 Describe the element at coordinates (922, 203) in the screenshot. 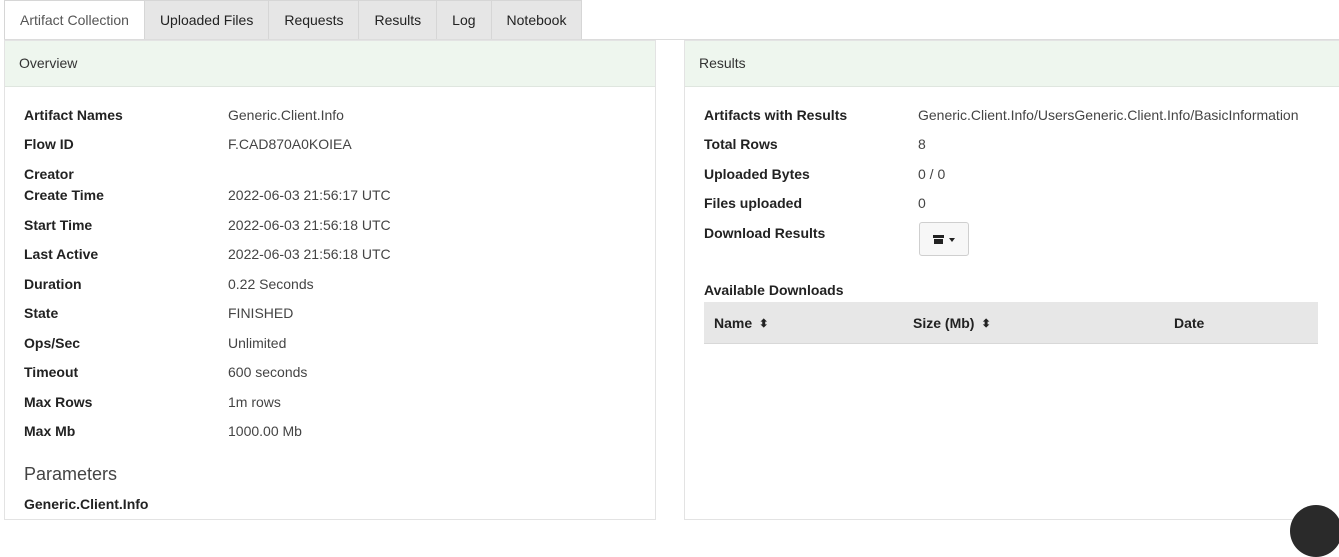

I see `field-value-files-uploaded: 0` at that location.